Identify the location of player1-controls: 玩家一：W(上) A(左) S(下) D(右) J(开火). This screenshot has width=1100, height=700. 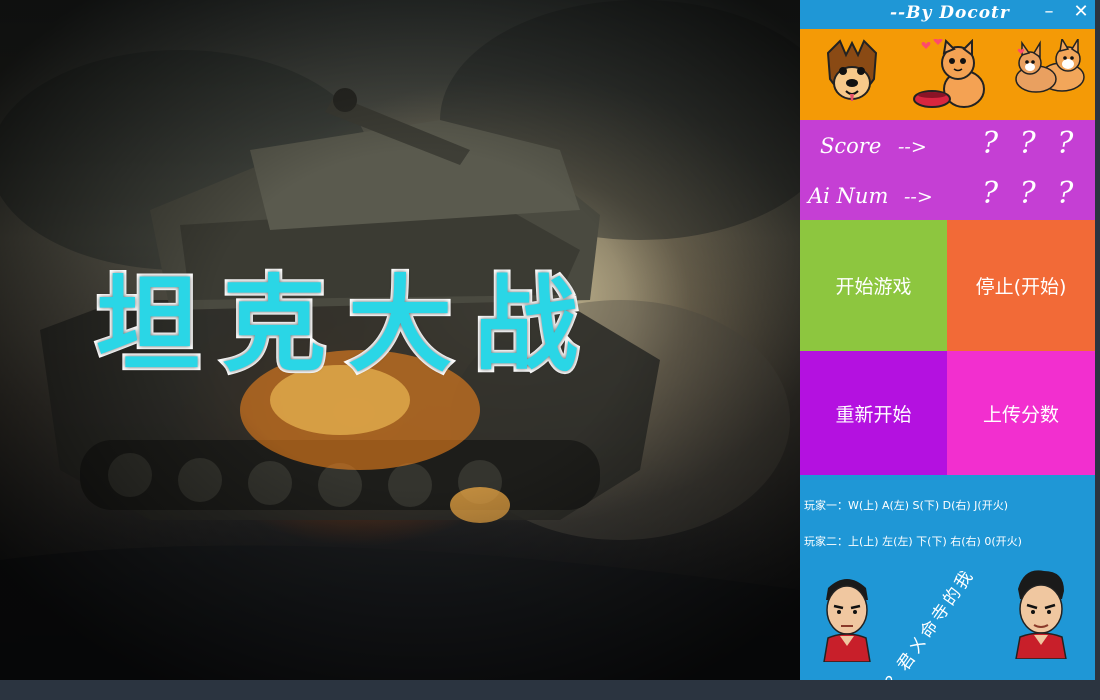
(906, 505).